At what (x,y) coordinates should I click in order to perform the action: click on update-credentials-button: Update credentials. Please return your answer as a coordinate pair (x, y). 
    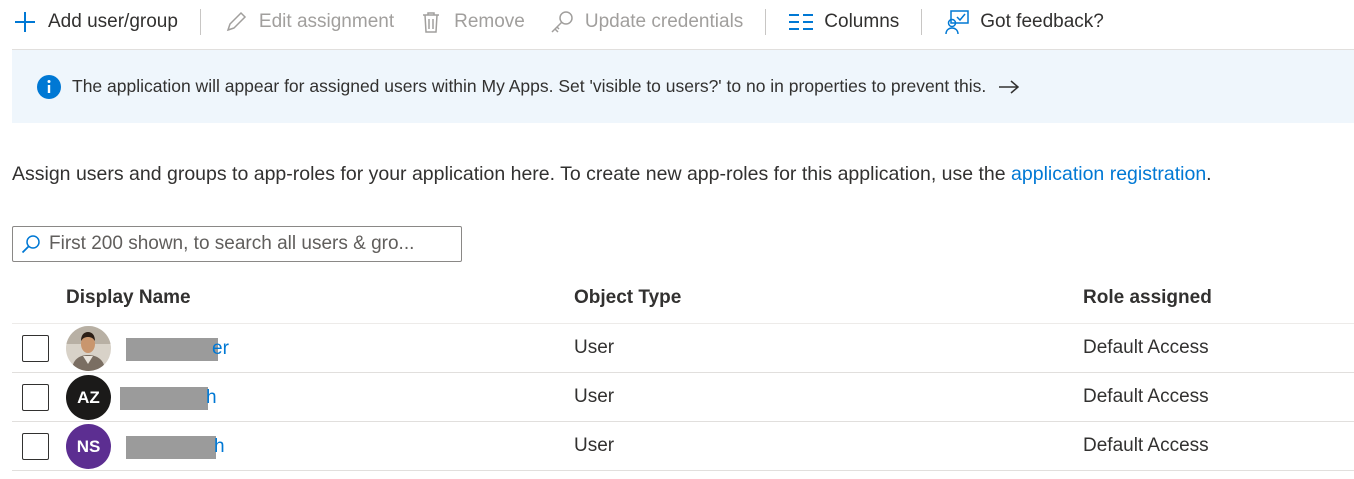
    Looking at the image, I should click on (646, 22).